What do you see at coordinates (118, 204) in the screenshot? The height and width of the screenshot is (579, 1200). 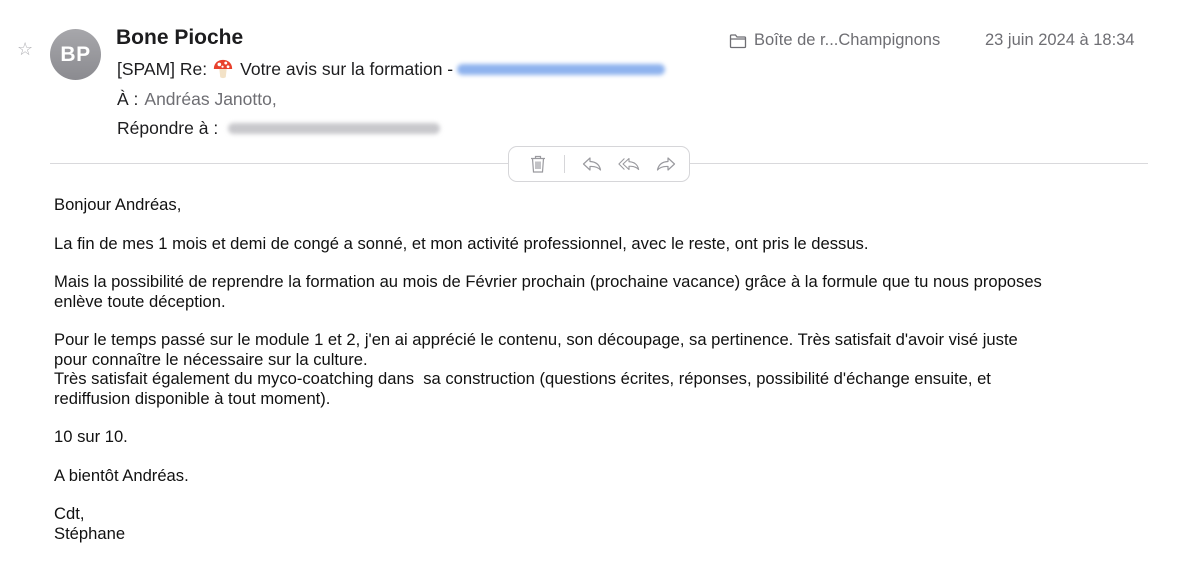 I see `greeting: Bonjour Andréas,` at bounding box center [118, 204].